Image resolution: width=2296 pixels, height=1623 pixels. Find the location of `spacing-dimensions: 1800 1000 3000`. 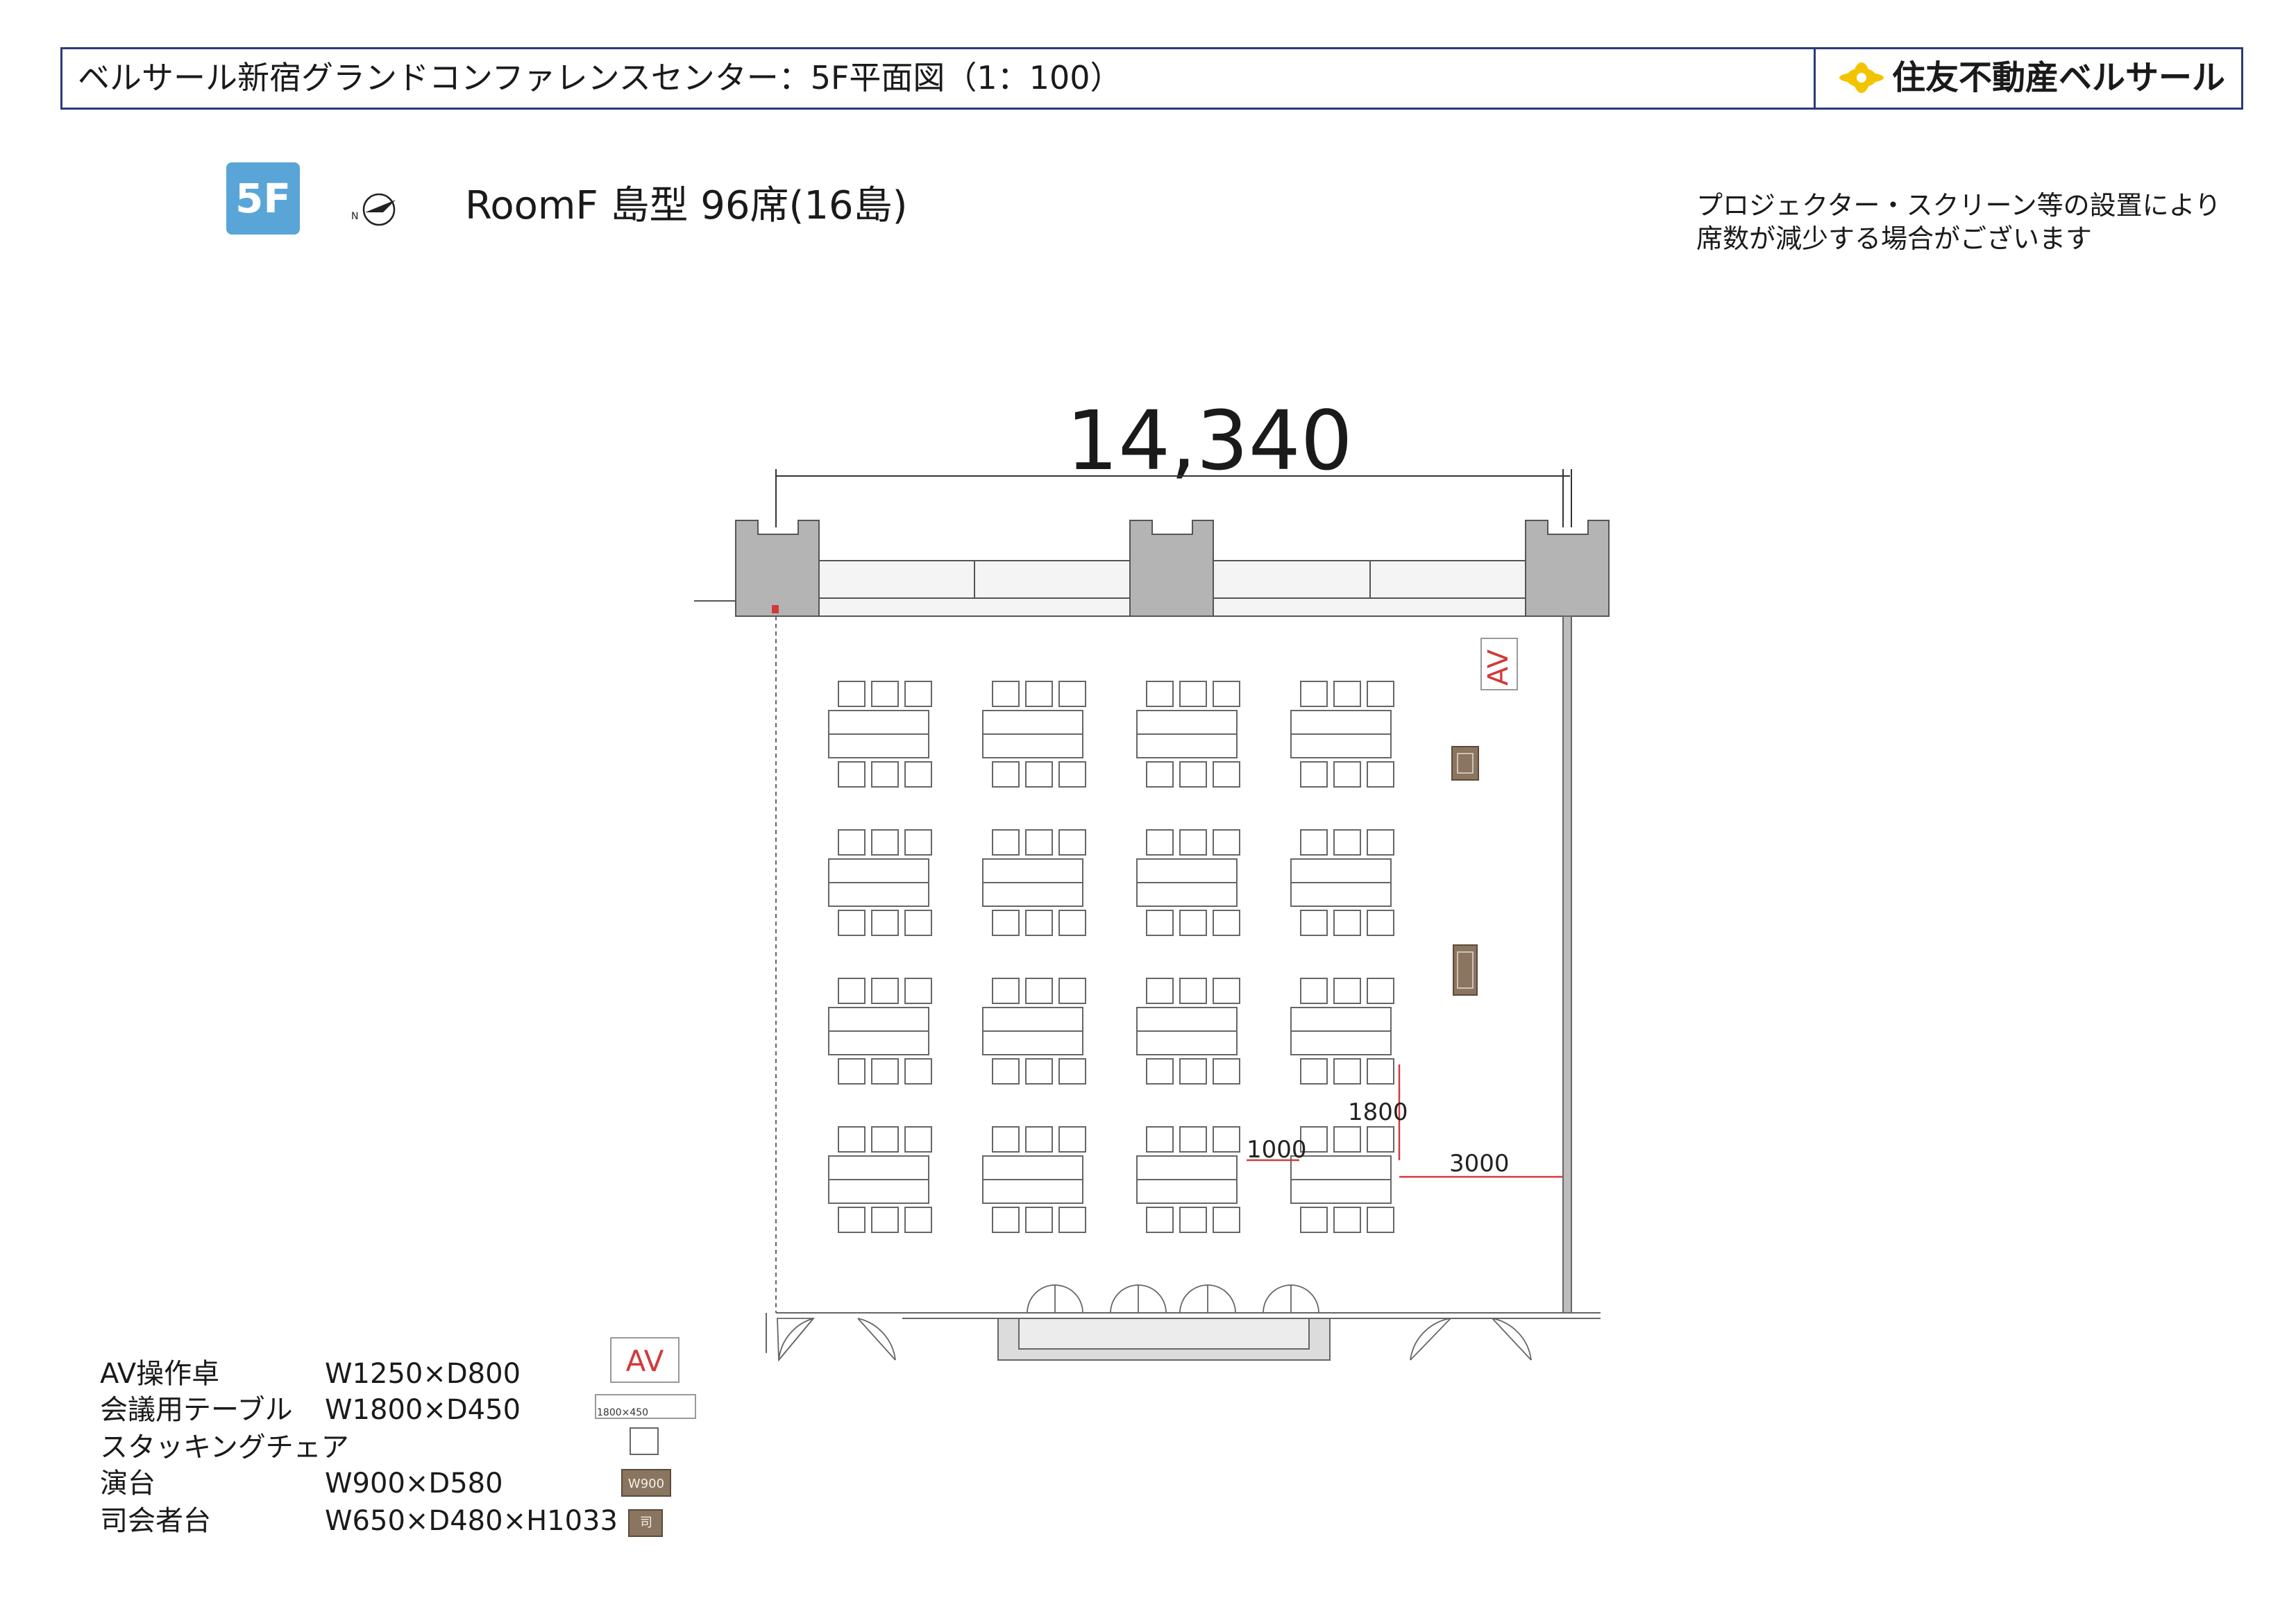

spacing-dimensions: 1800 1000 3000 is located at coordinates (1405, 1121).